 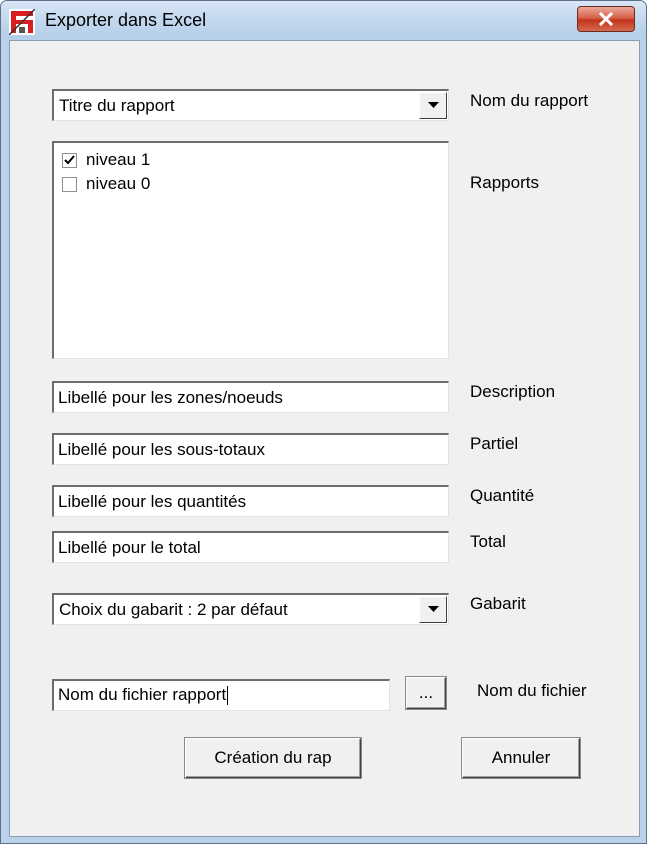 What do you see at coordinates (126, 20) in the screenshot?
I see `window-title: Exporter dans Excel` at bounding box center [126, 20].